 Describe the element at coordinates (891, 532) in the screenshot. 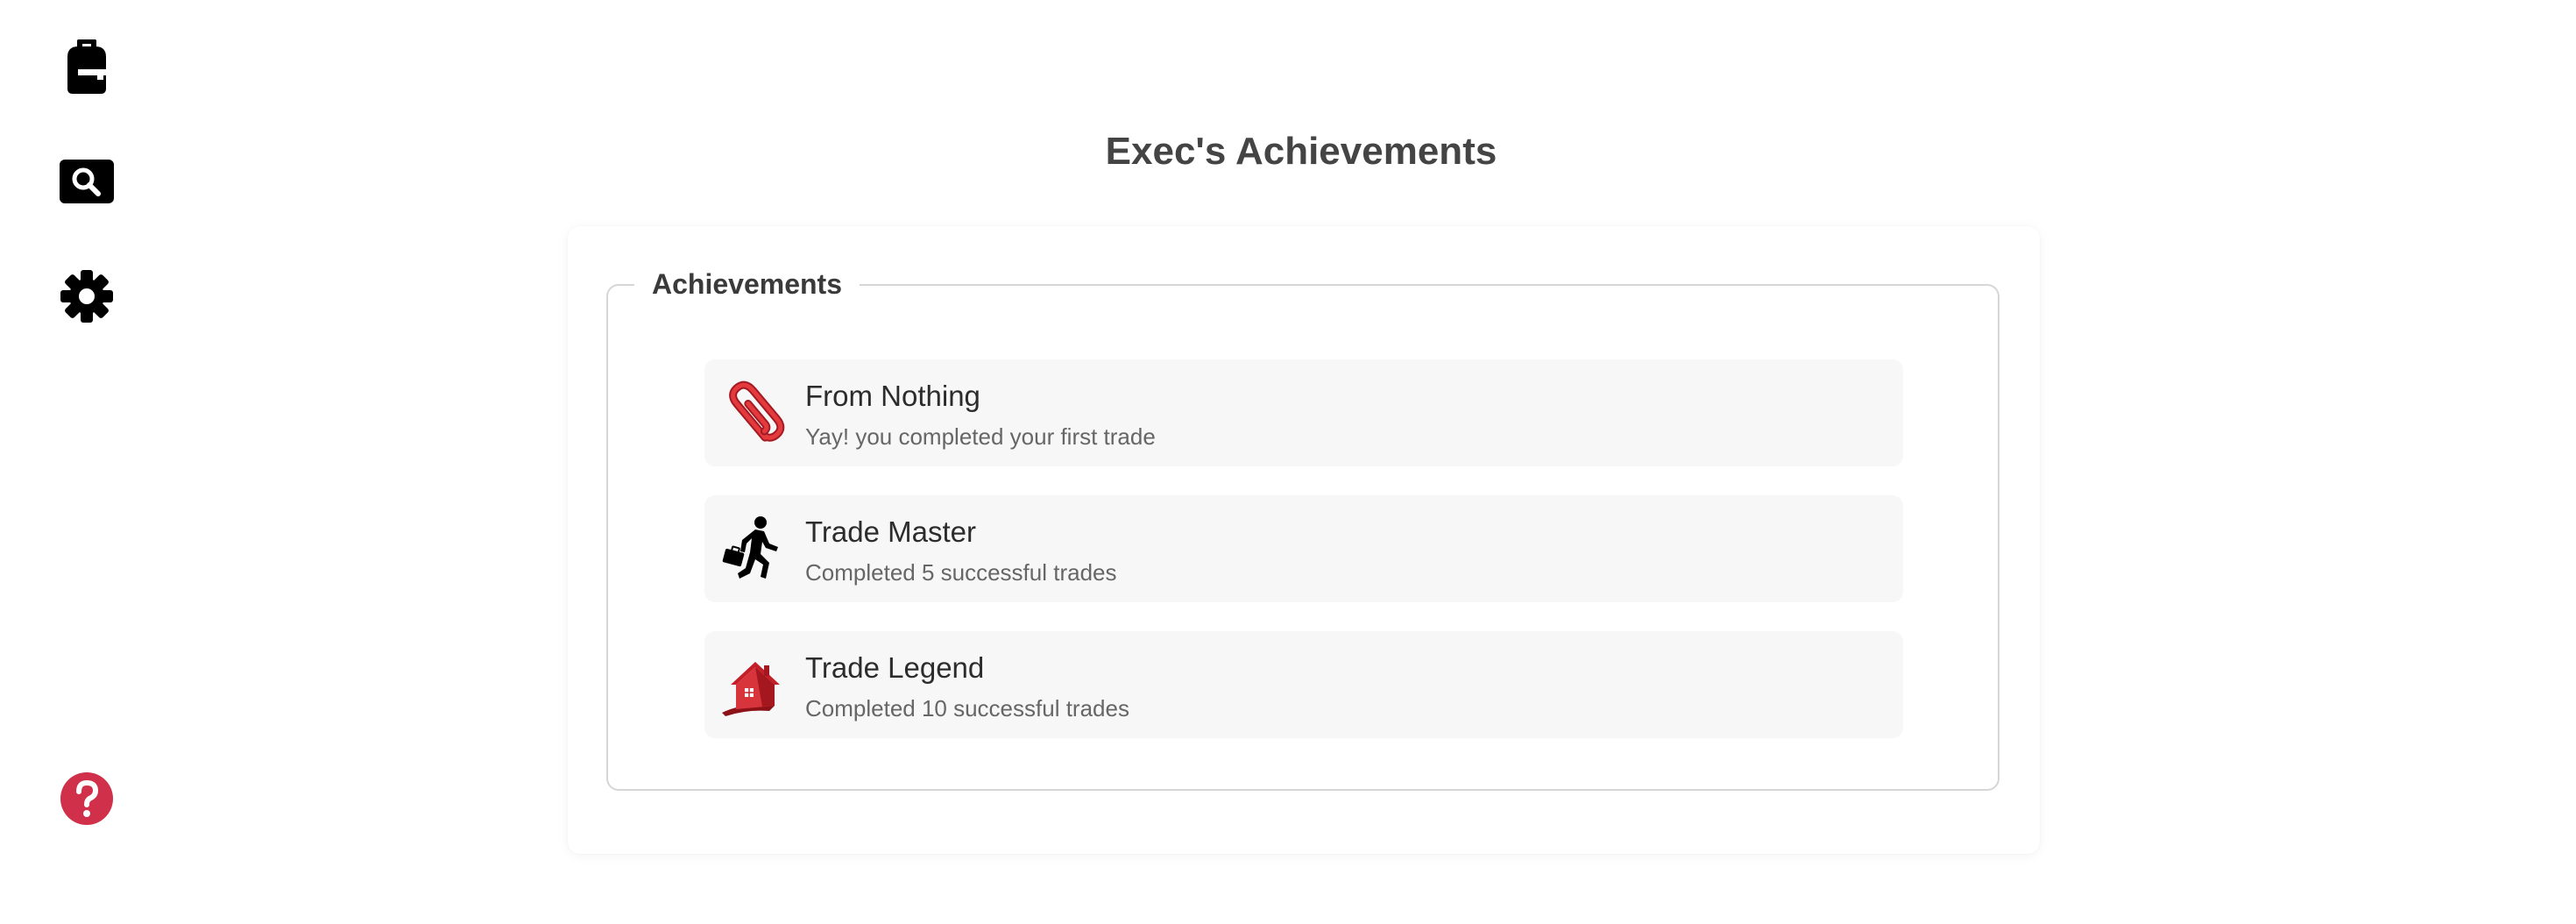

I see `achievement-title: Trade Master` at that location.